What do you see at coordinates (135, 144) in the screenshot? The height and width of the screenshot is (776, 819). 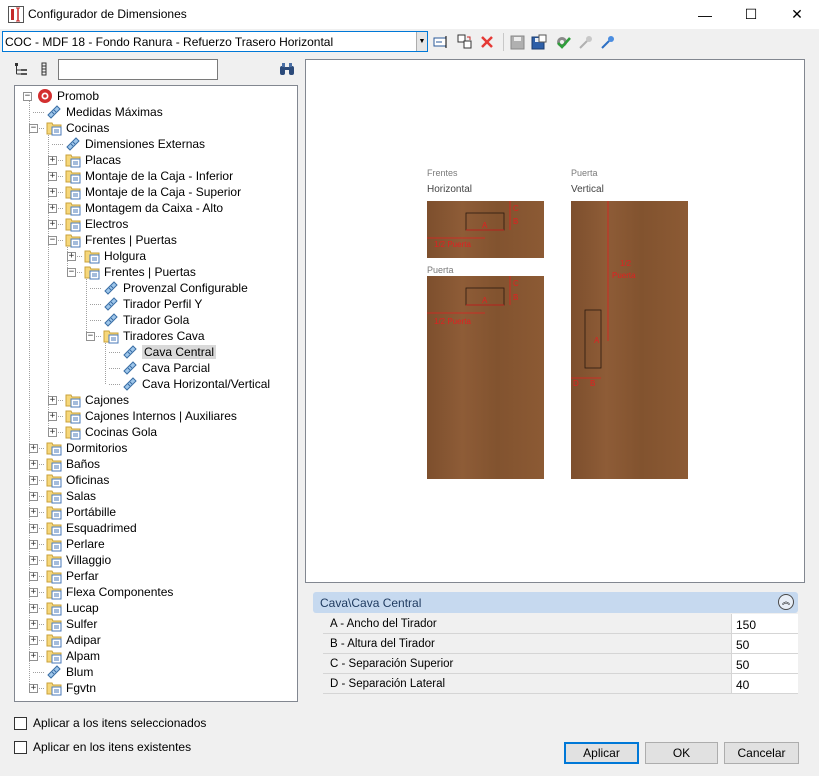 I see `tree-item: Dimensiones Externas` at bounding box center [135, 144].